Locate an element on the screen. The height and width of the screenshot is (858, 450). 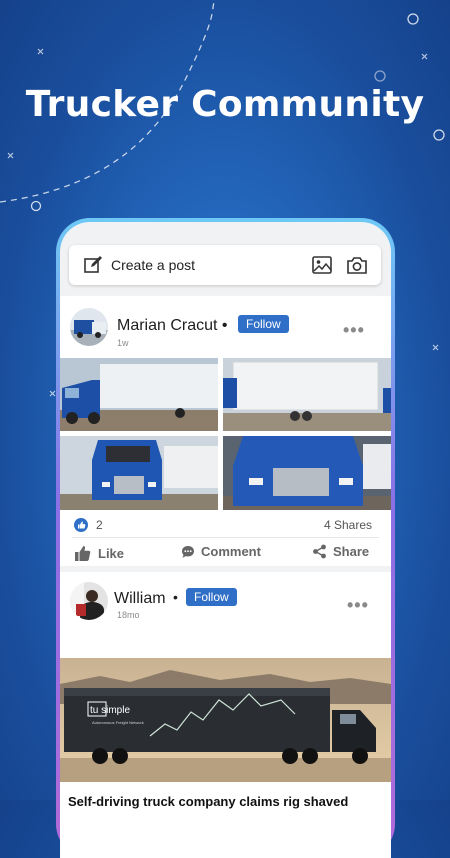
like-label: Like is located at coordinates (111, 553).